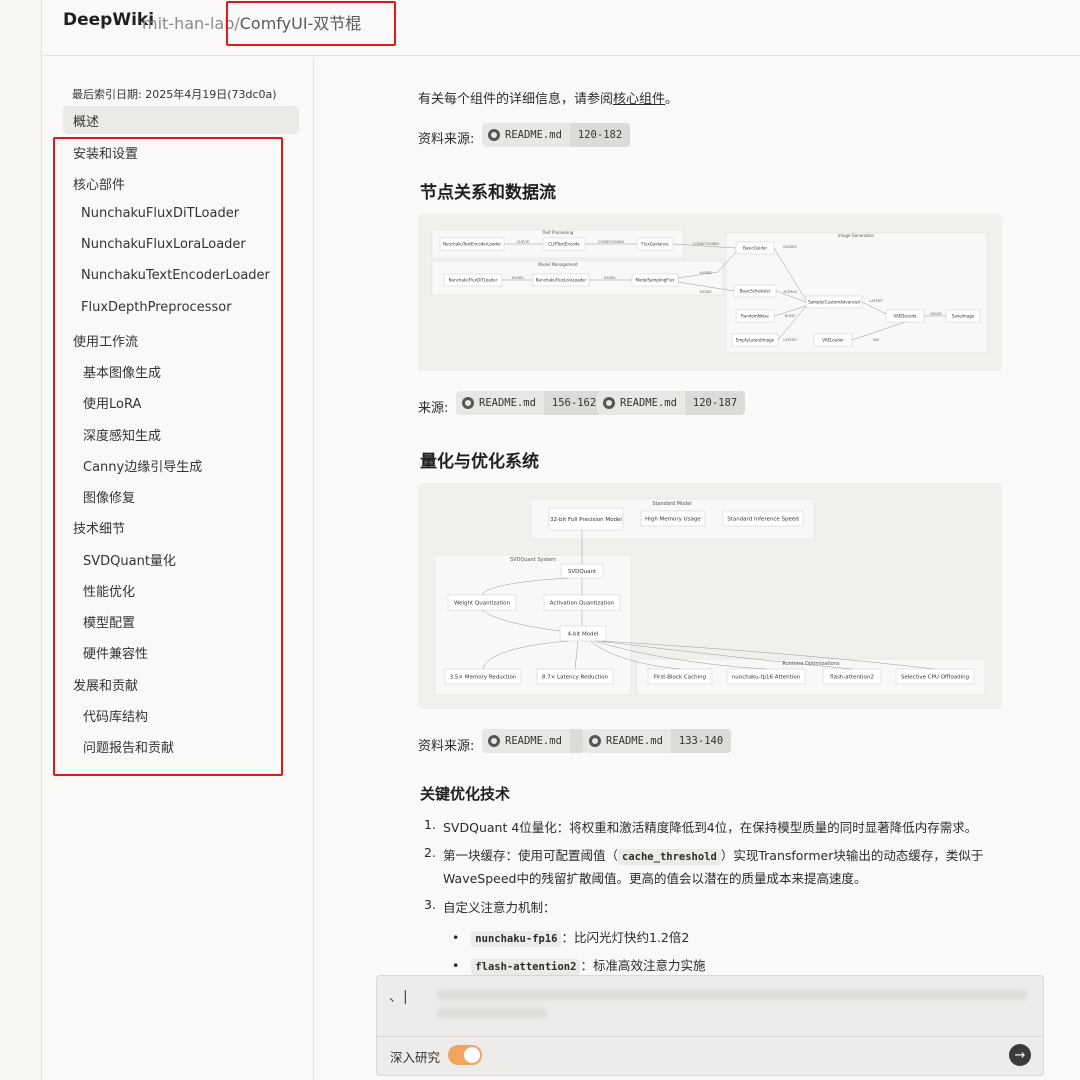 The image size is (1080, 1080). Describe the element at coordinates (706, 292) in the screenshot. I see `edge-model4: MODEL` at that location.